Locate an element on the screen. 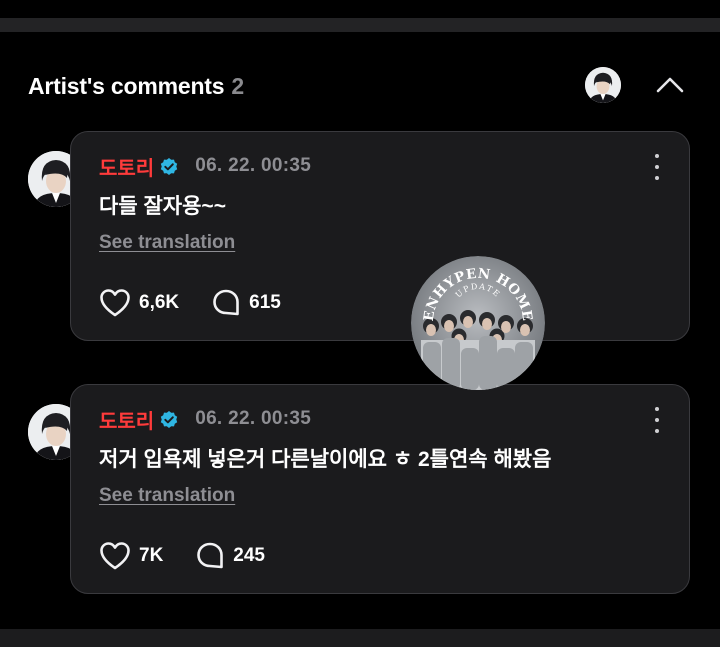  like-button: 7K is located at coordinates (131, 556).